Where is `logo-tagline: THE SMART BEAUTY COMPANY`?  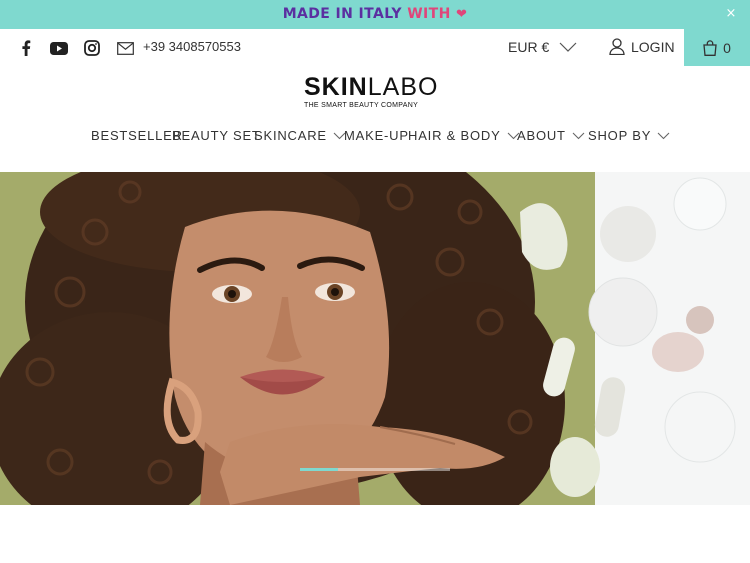
logo-tagline: THE SMART BEAUTY COMPANY is located at coordinates (361, 105).